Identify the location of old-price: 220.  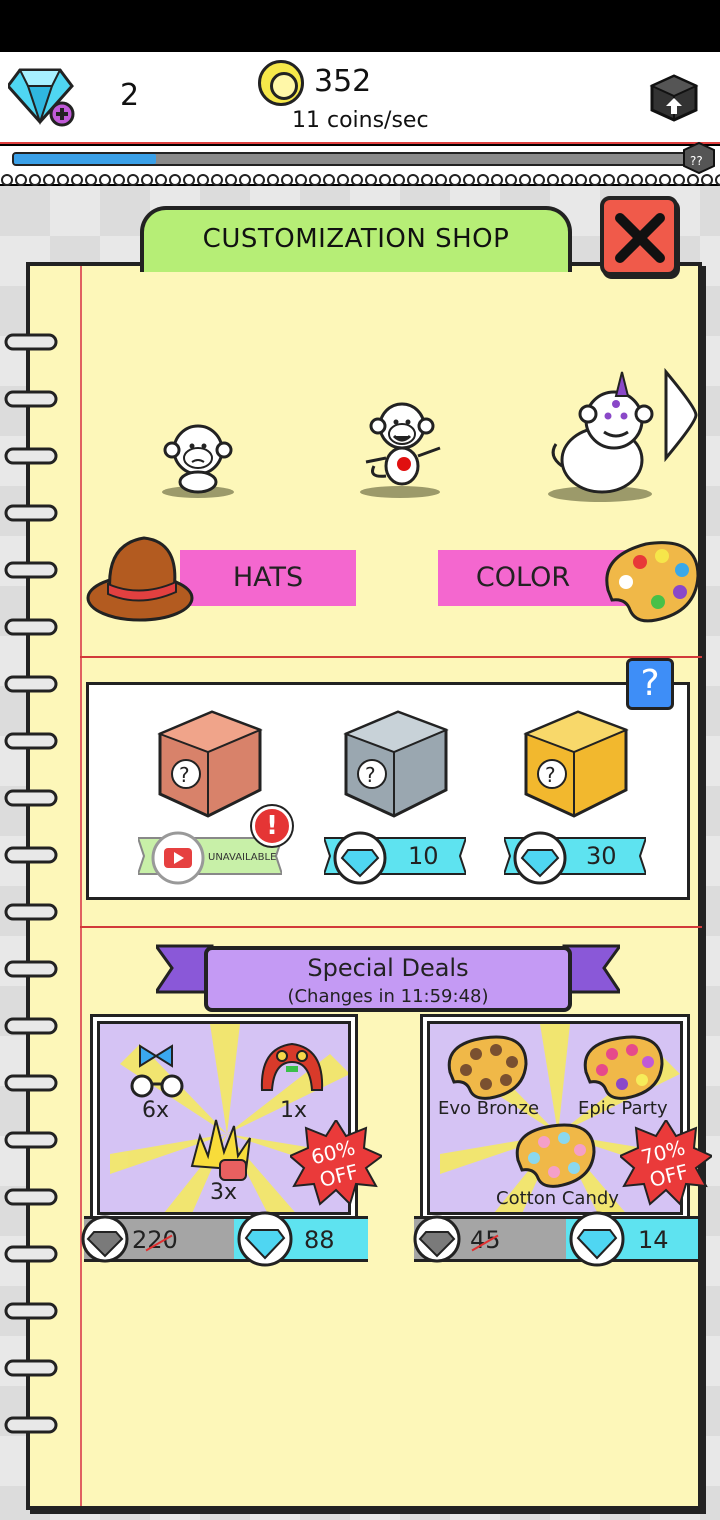
(155, 1240).